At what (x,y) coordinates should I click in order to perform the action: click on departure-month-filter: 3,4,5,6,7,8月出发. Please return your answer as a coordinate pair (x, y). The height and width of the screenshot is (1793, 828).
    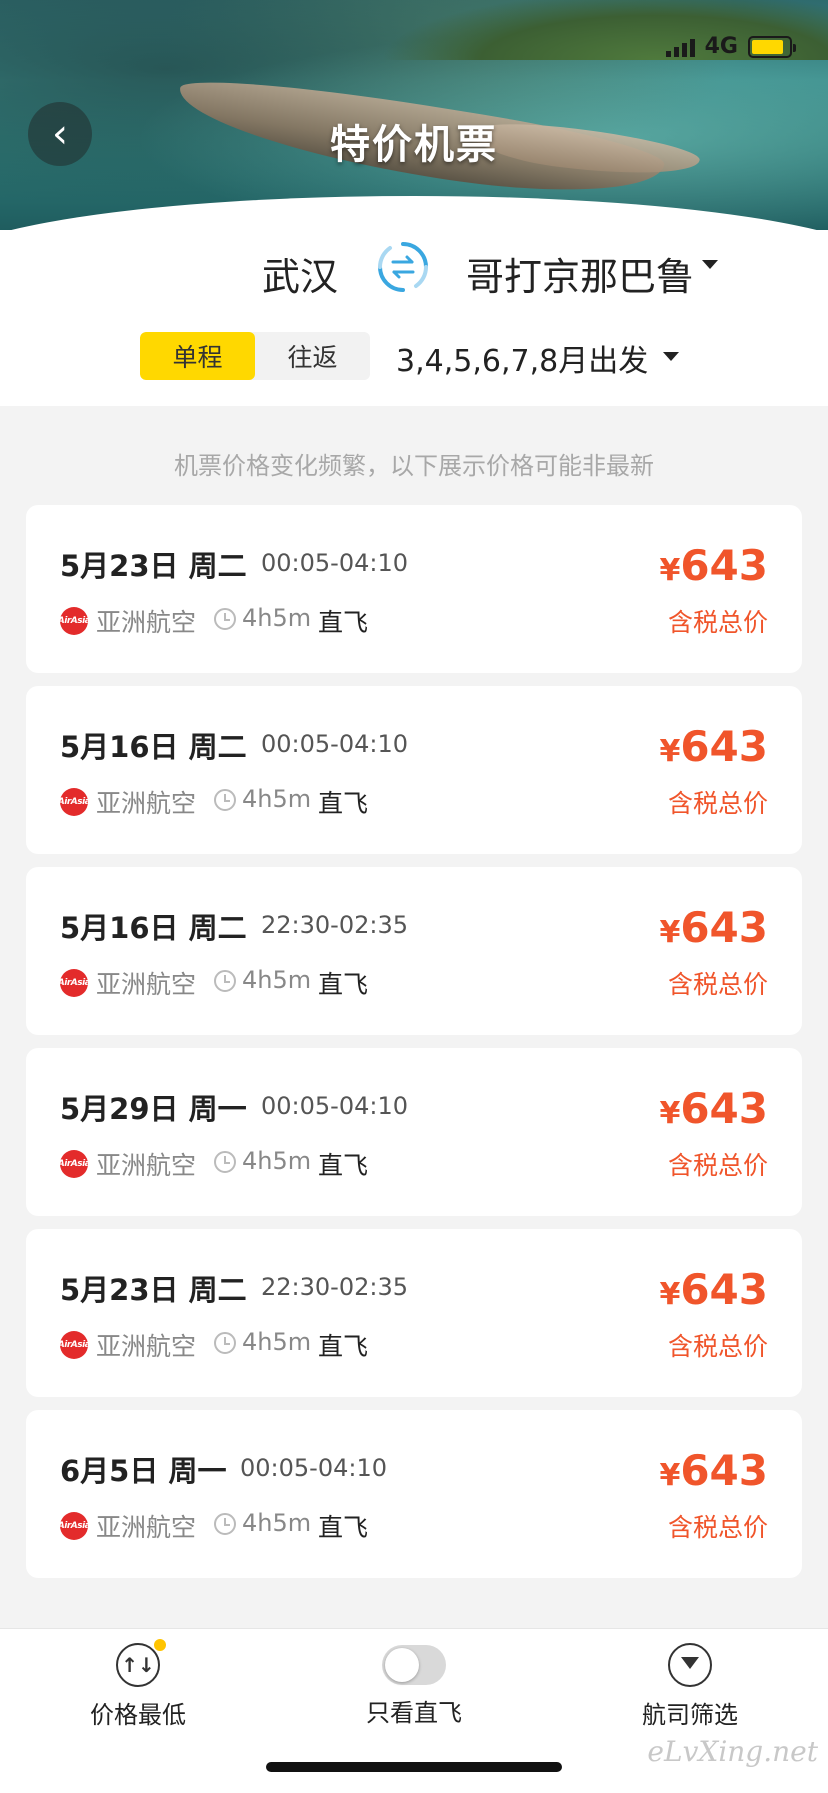
    Looking at the image, I should click on (522, 358).